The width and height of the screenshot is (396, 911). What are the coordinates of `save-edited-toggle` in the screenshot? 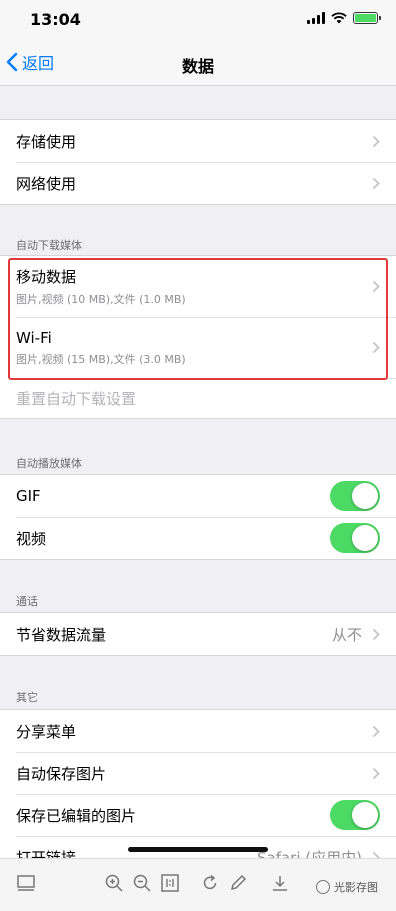 It's located at (355, 815).